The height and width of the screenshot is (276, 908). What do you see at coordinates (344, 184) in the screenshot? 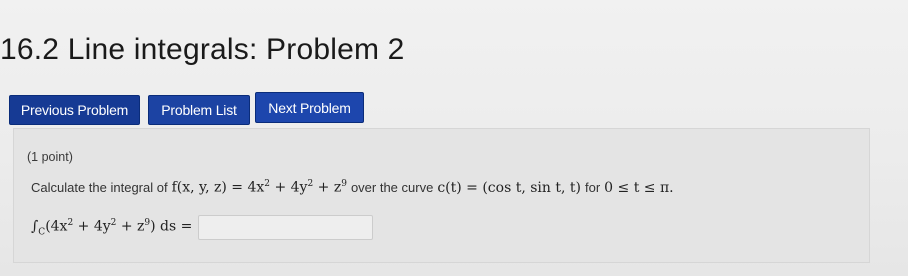
I see `function-exp-z: 9` at bounding box center [344, 184].